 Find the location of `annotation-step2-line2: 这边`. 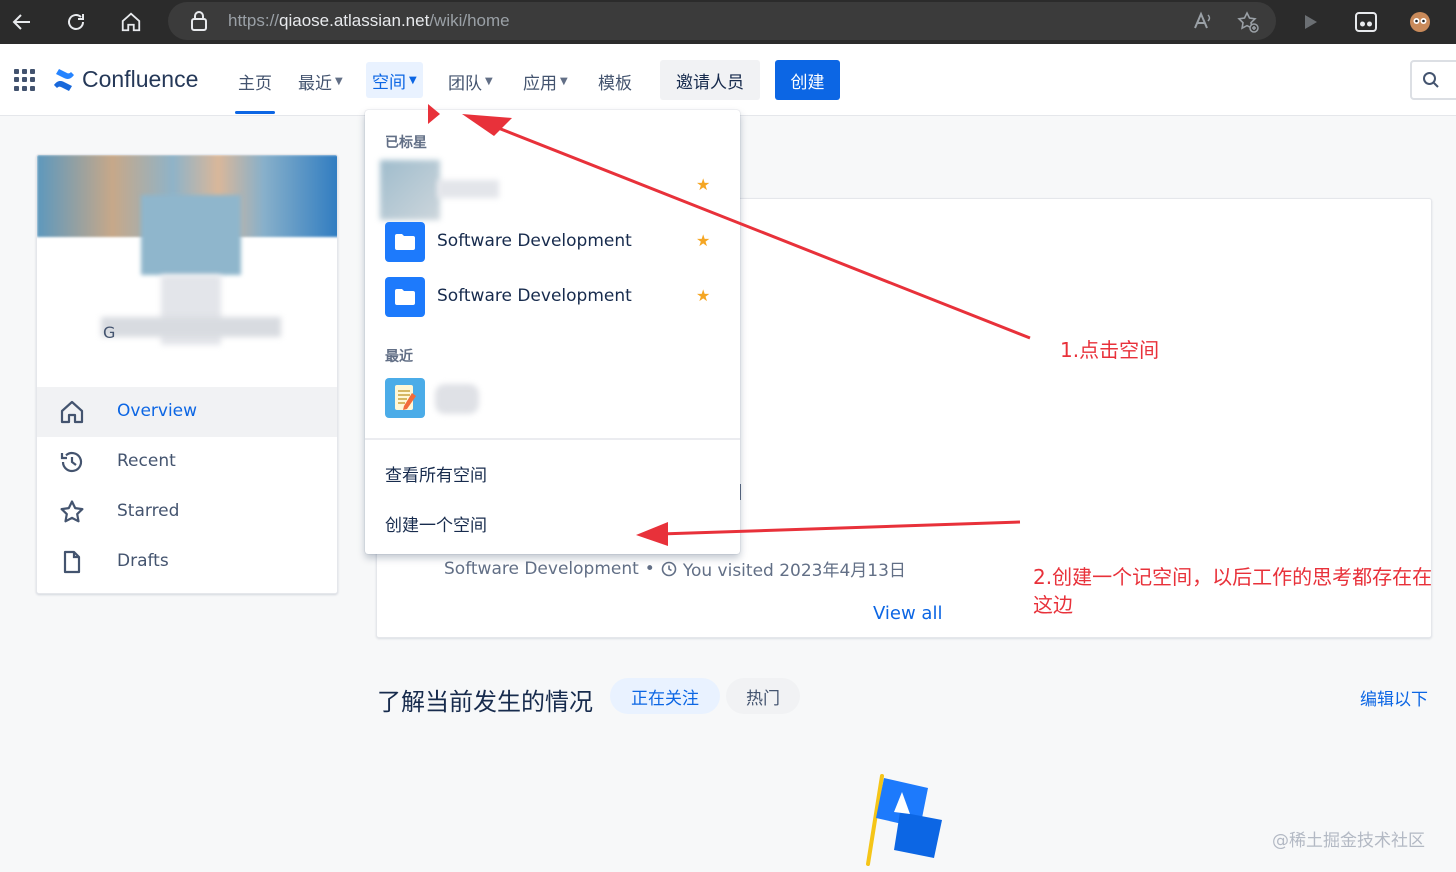

annotation-step2-line2: 这边 is located at coordinates (1053, 605).